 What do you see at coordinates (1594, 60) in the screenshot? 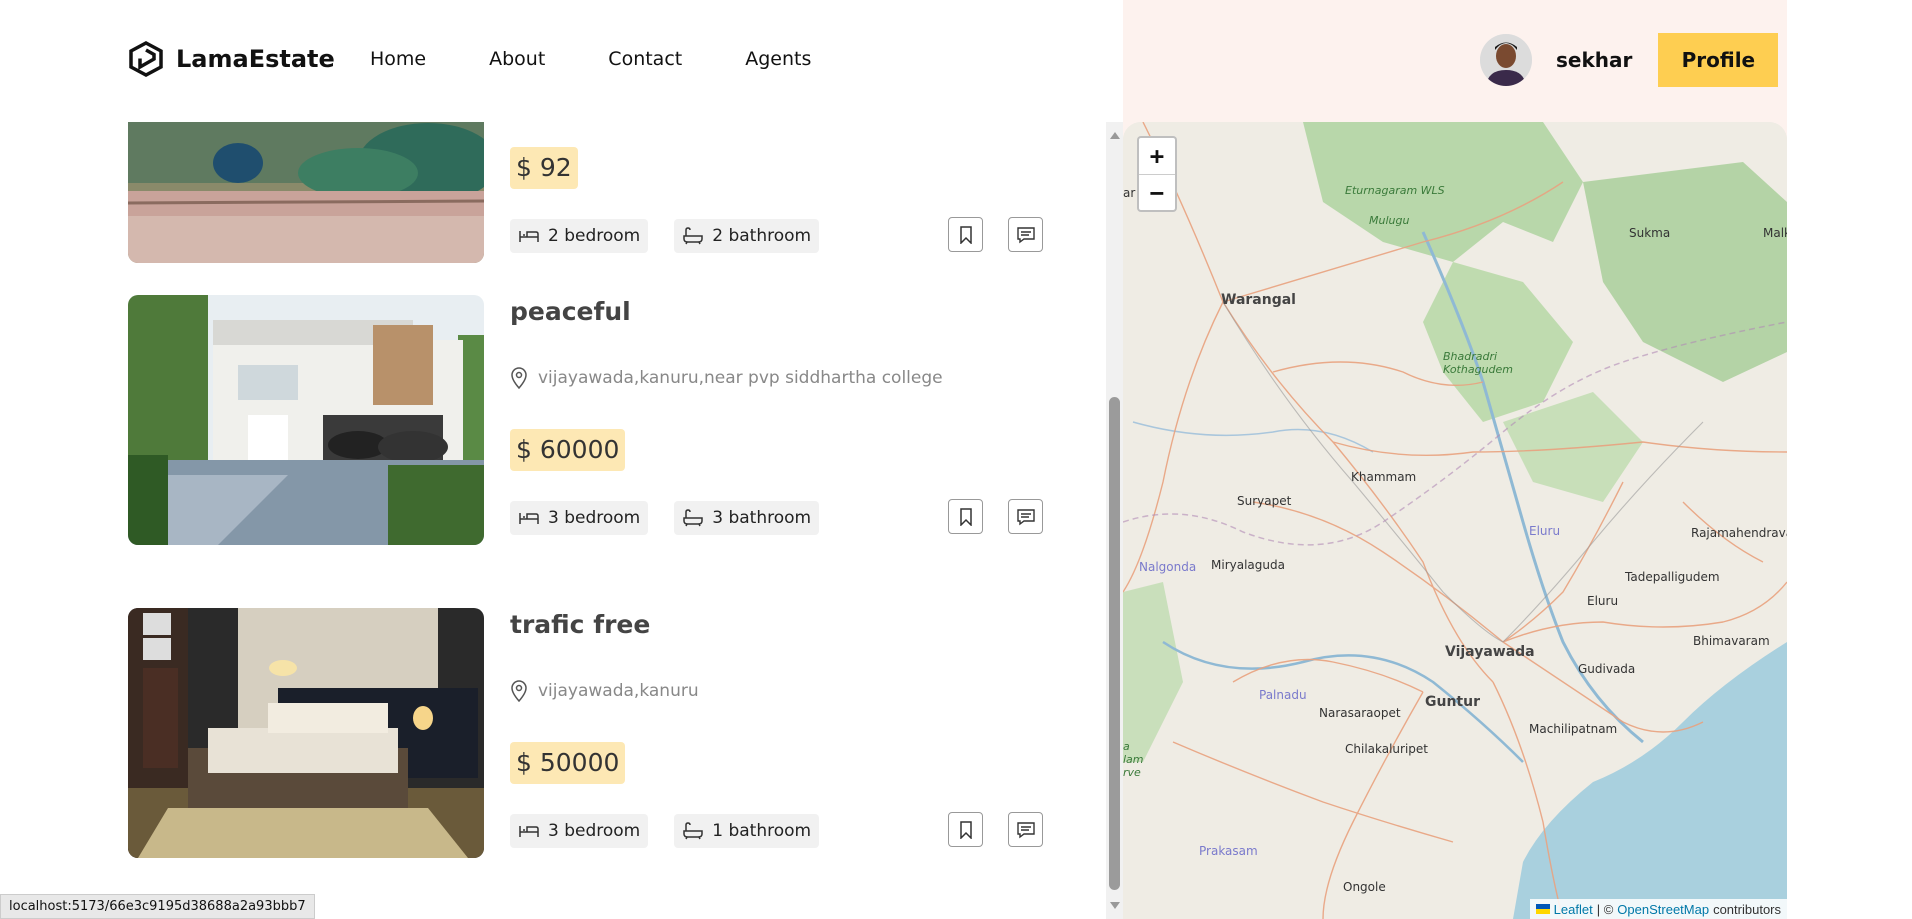
I see `username: sekhar` at bounding box center [1594, 60].